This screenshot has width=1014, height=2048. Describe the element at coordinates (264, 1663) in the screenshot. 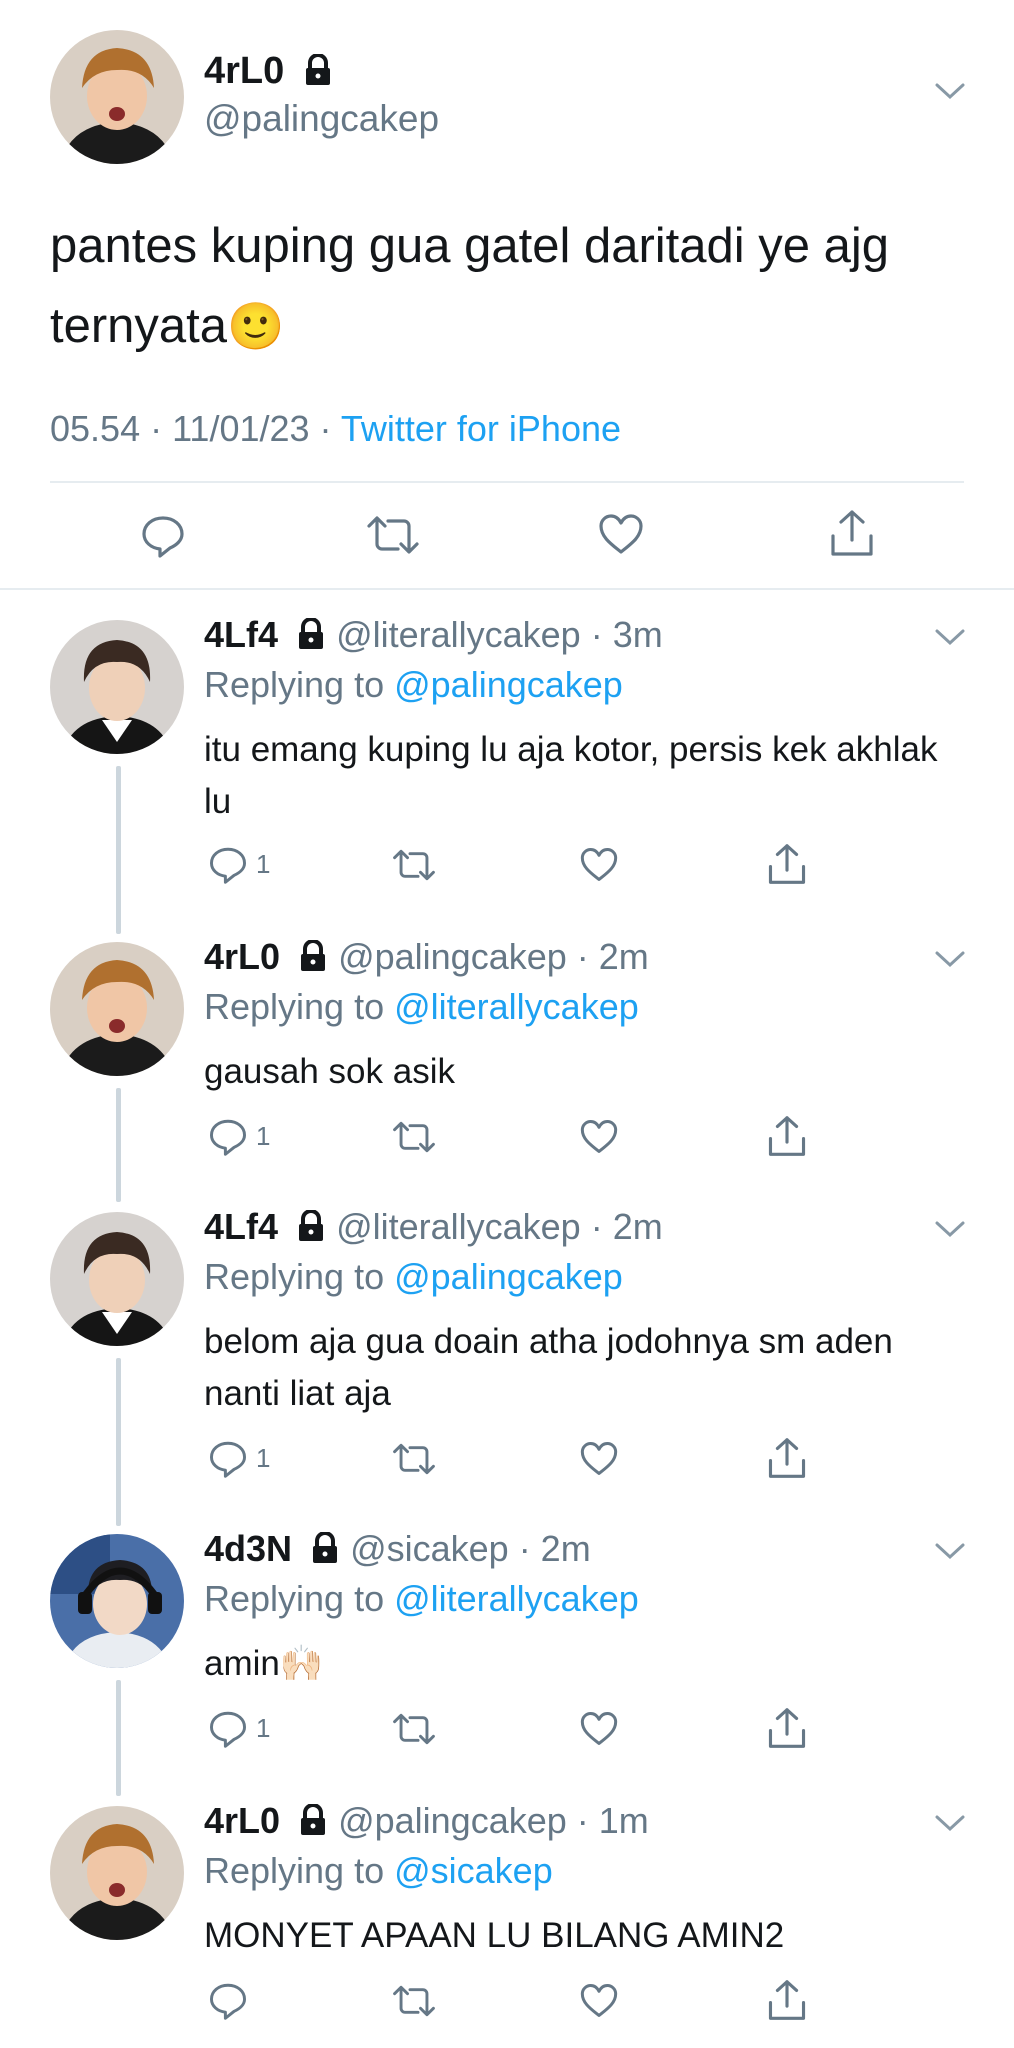

I see `reply-text: amin🙌🏻` at that location.